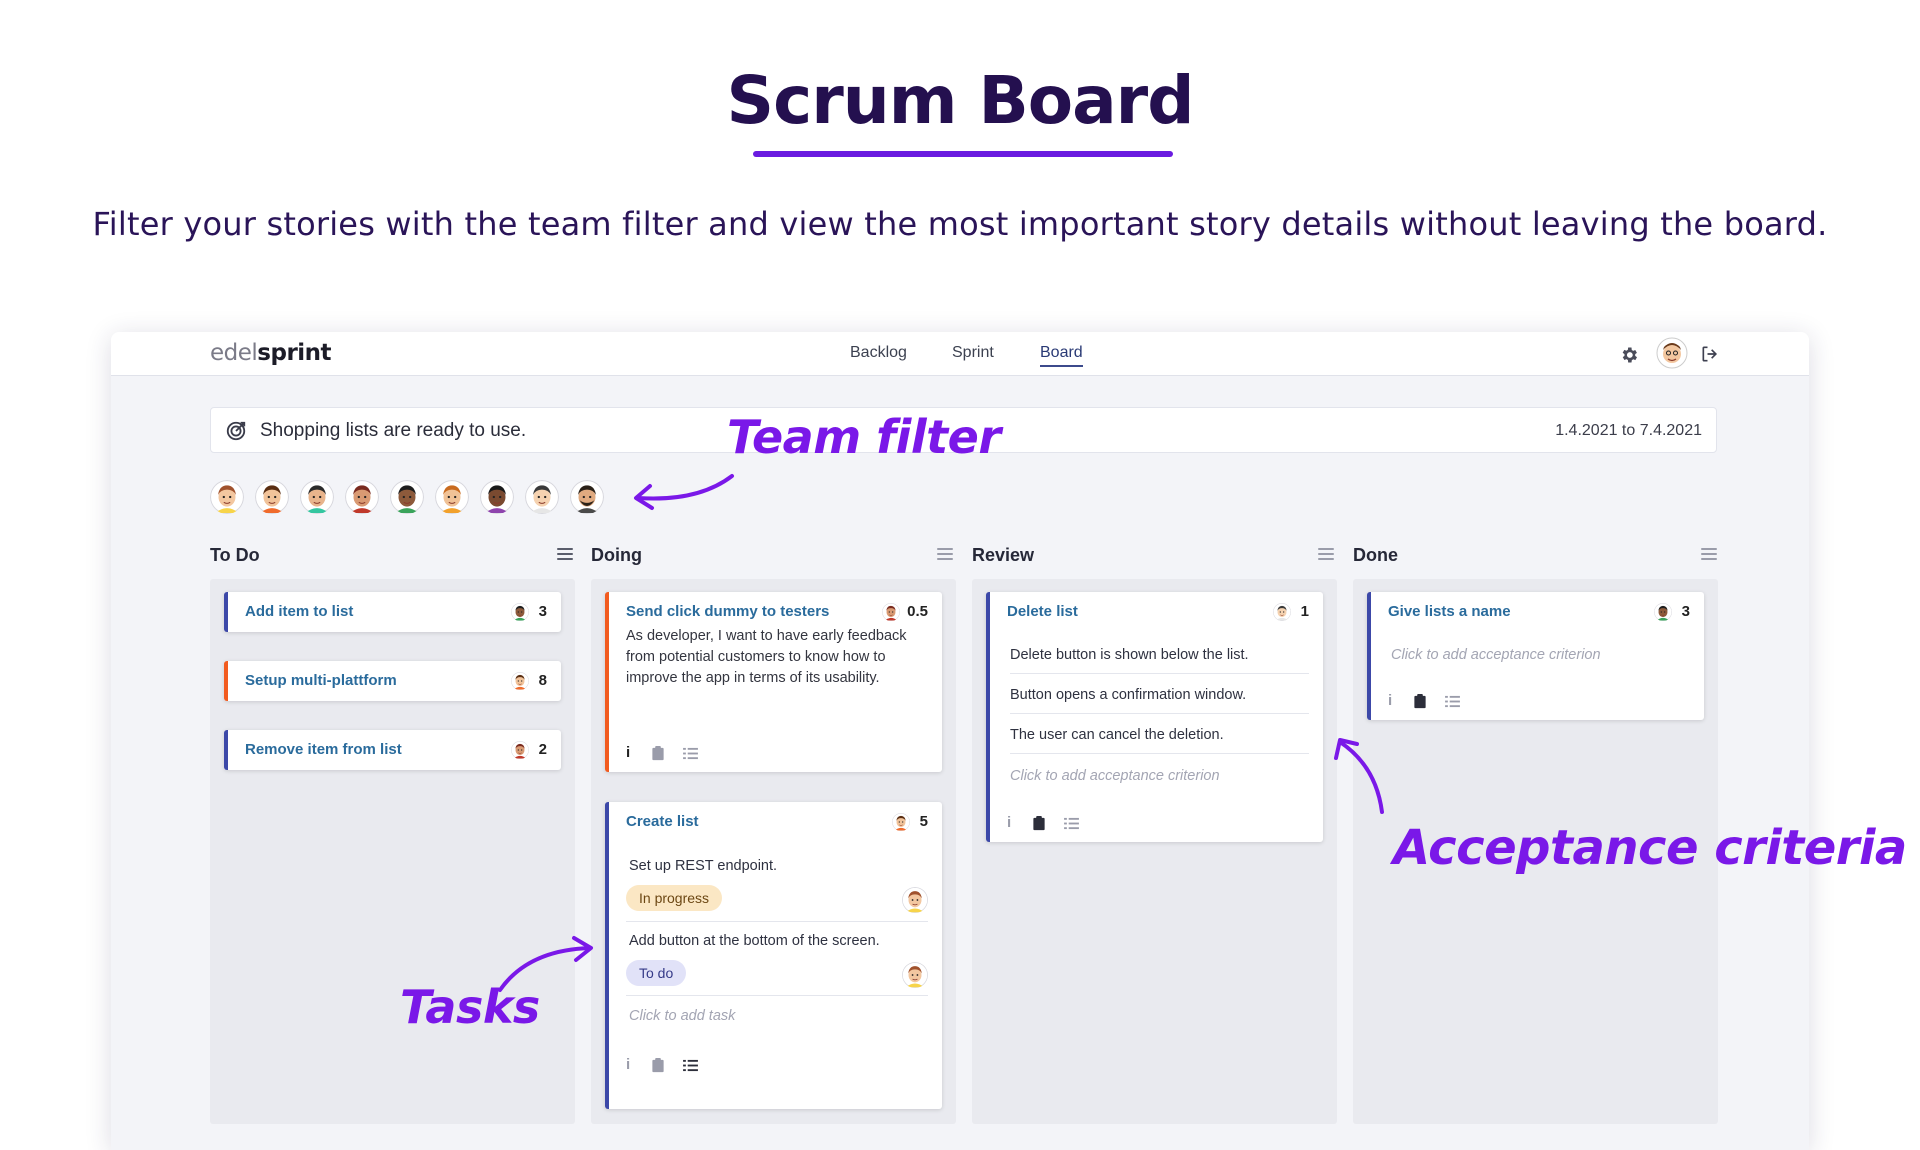  I want to click on story-title: Send click dummy to testers, so click(727, 611).